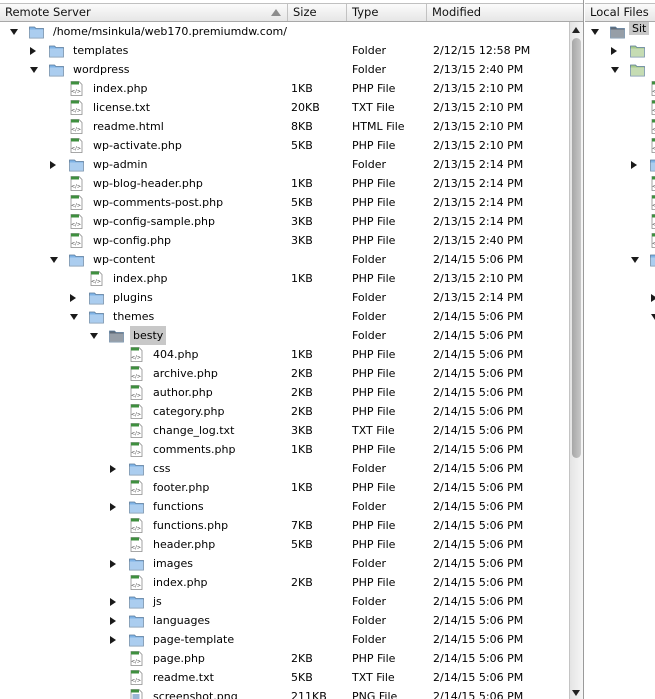 This screenshot has width=655, height=699. I want to click on list-item: Sit, so click(620, 31).